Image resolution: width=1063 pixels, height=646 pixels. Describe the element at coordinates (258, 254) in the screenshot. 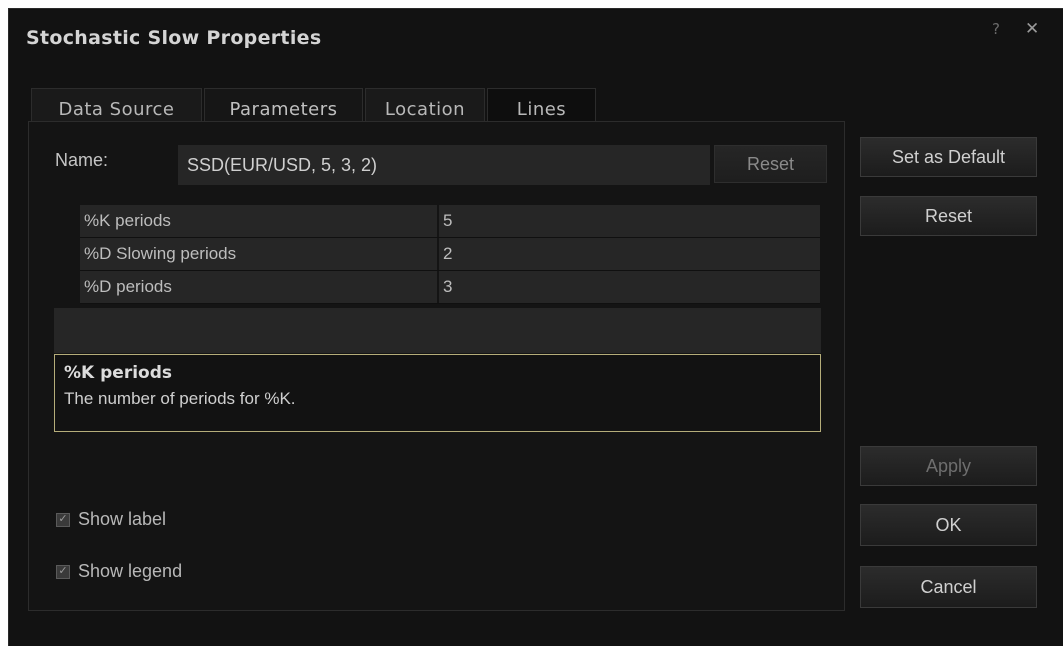

I see `parameter-name: %D Slowing periods` at that location.